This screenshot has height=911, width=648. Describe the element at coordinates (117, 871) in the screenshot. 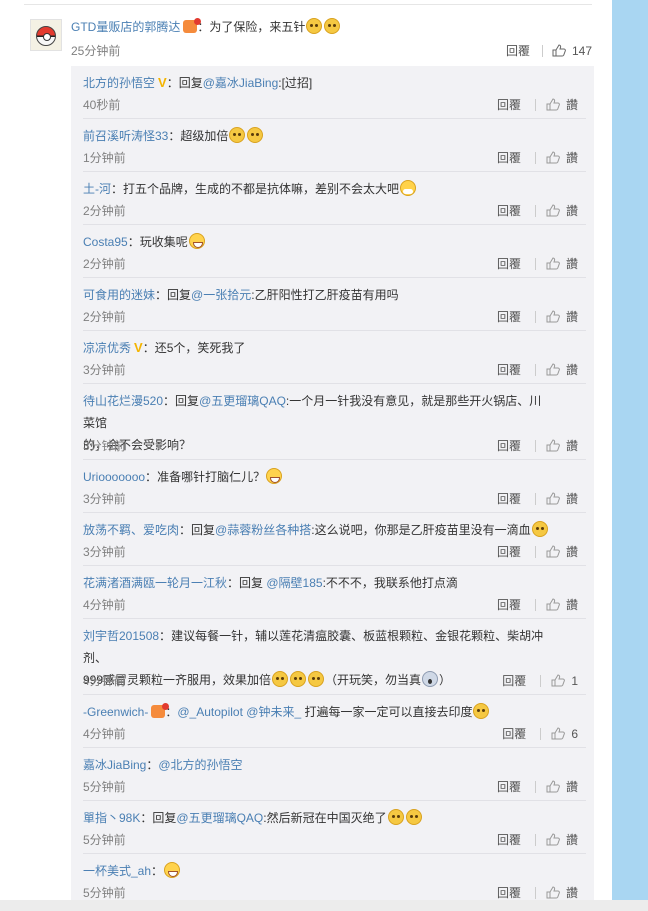

I see `reply-author: 一杯美式_ah` at that location.